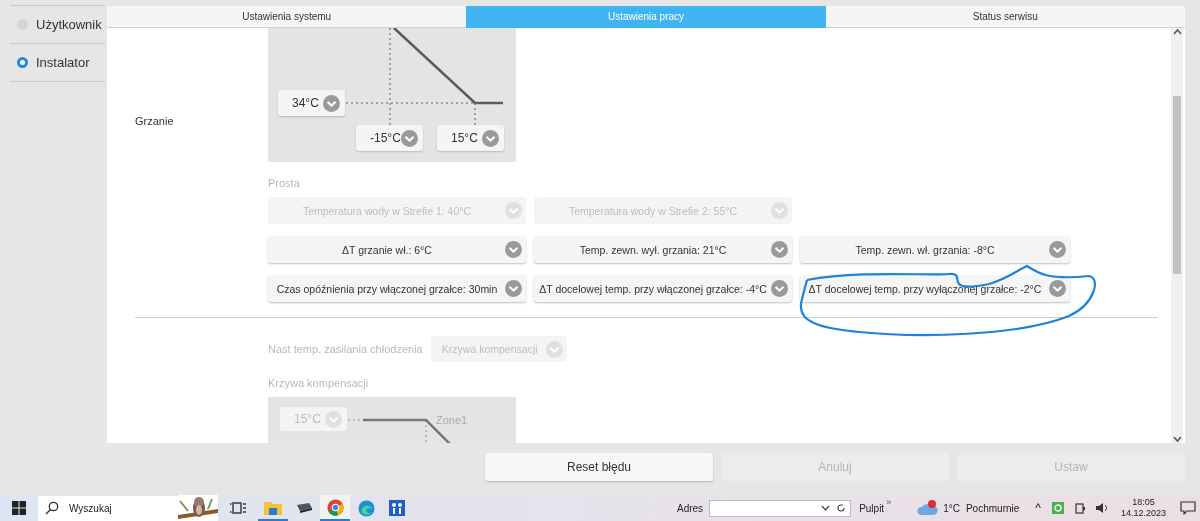 The image size is (1200, 521). What do you see at coordinates (238, 508) in the screenshot?
I see `task-view-icon` at bounding box center [238, 508].